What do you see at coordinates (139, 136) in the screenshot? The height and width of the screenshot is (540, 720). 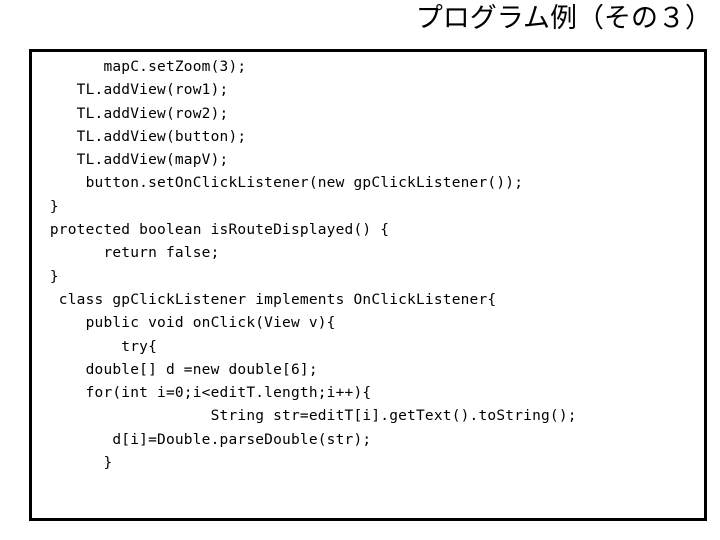 I see `code-line: TL.addView(button);` at bounding box center [139, 136].